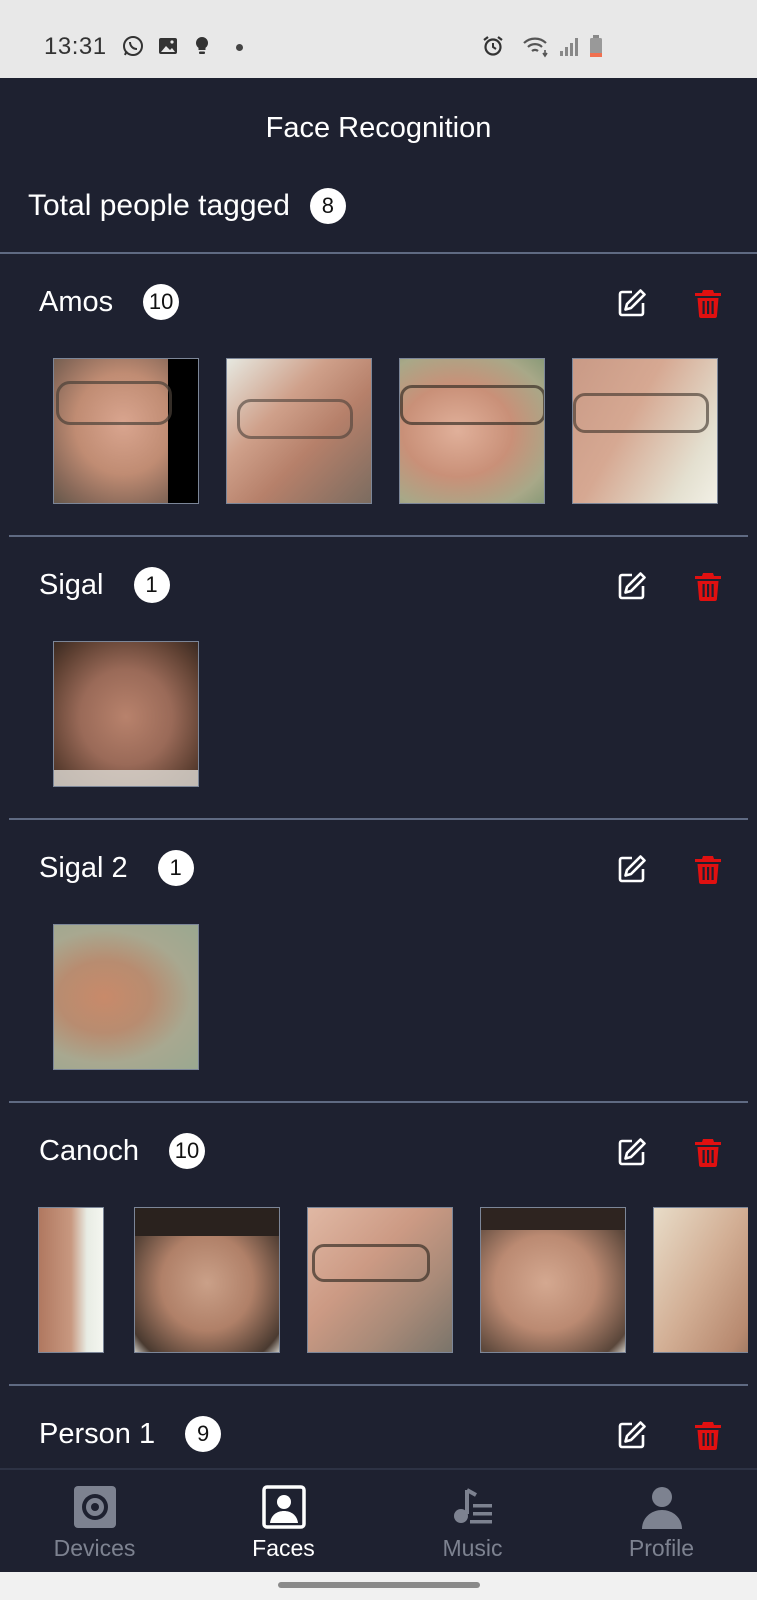 The image size is (757, 1600). What do you see at coordinates (327, 206) in the screenshot?
I see `total-people-badge: 8` at bounding box center [327, 206].